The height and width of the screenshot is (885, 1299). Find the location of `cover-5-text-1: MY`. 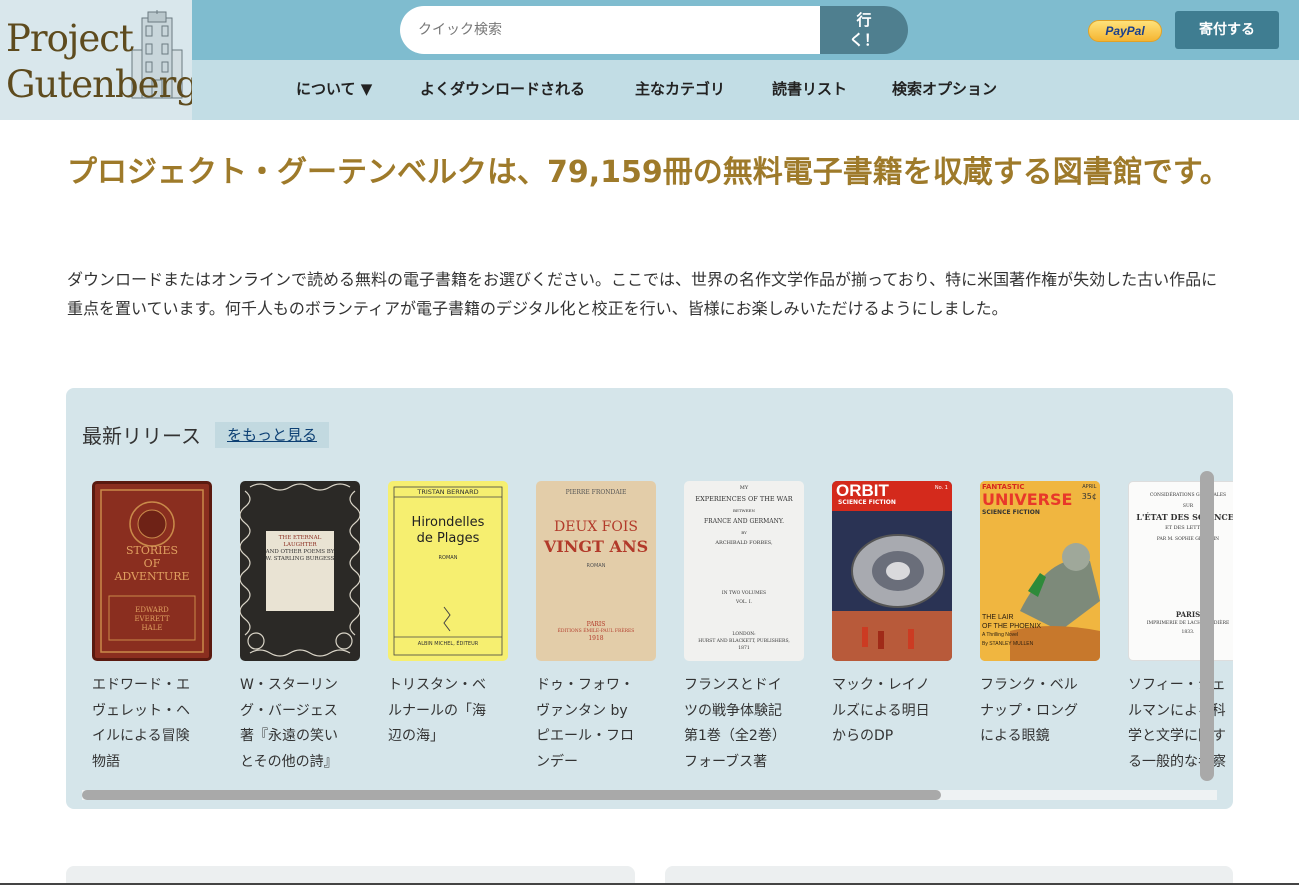

cover-5-text-1: MY is located at coordinates (744, 488).